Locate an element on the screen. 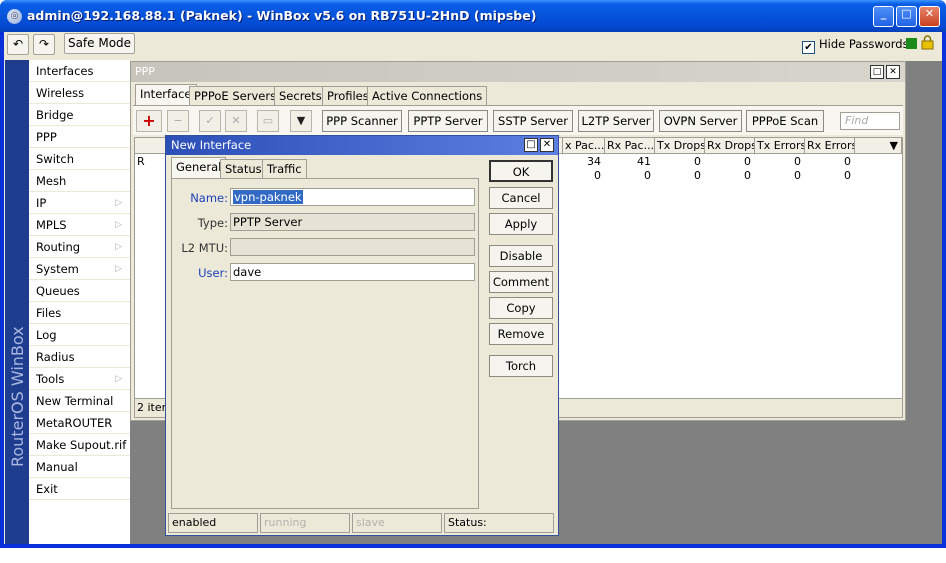 This screenshot has height=563, width=946. status-running: running is located at coordinates (305, 523).